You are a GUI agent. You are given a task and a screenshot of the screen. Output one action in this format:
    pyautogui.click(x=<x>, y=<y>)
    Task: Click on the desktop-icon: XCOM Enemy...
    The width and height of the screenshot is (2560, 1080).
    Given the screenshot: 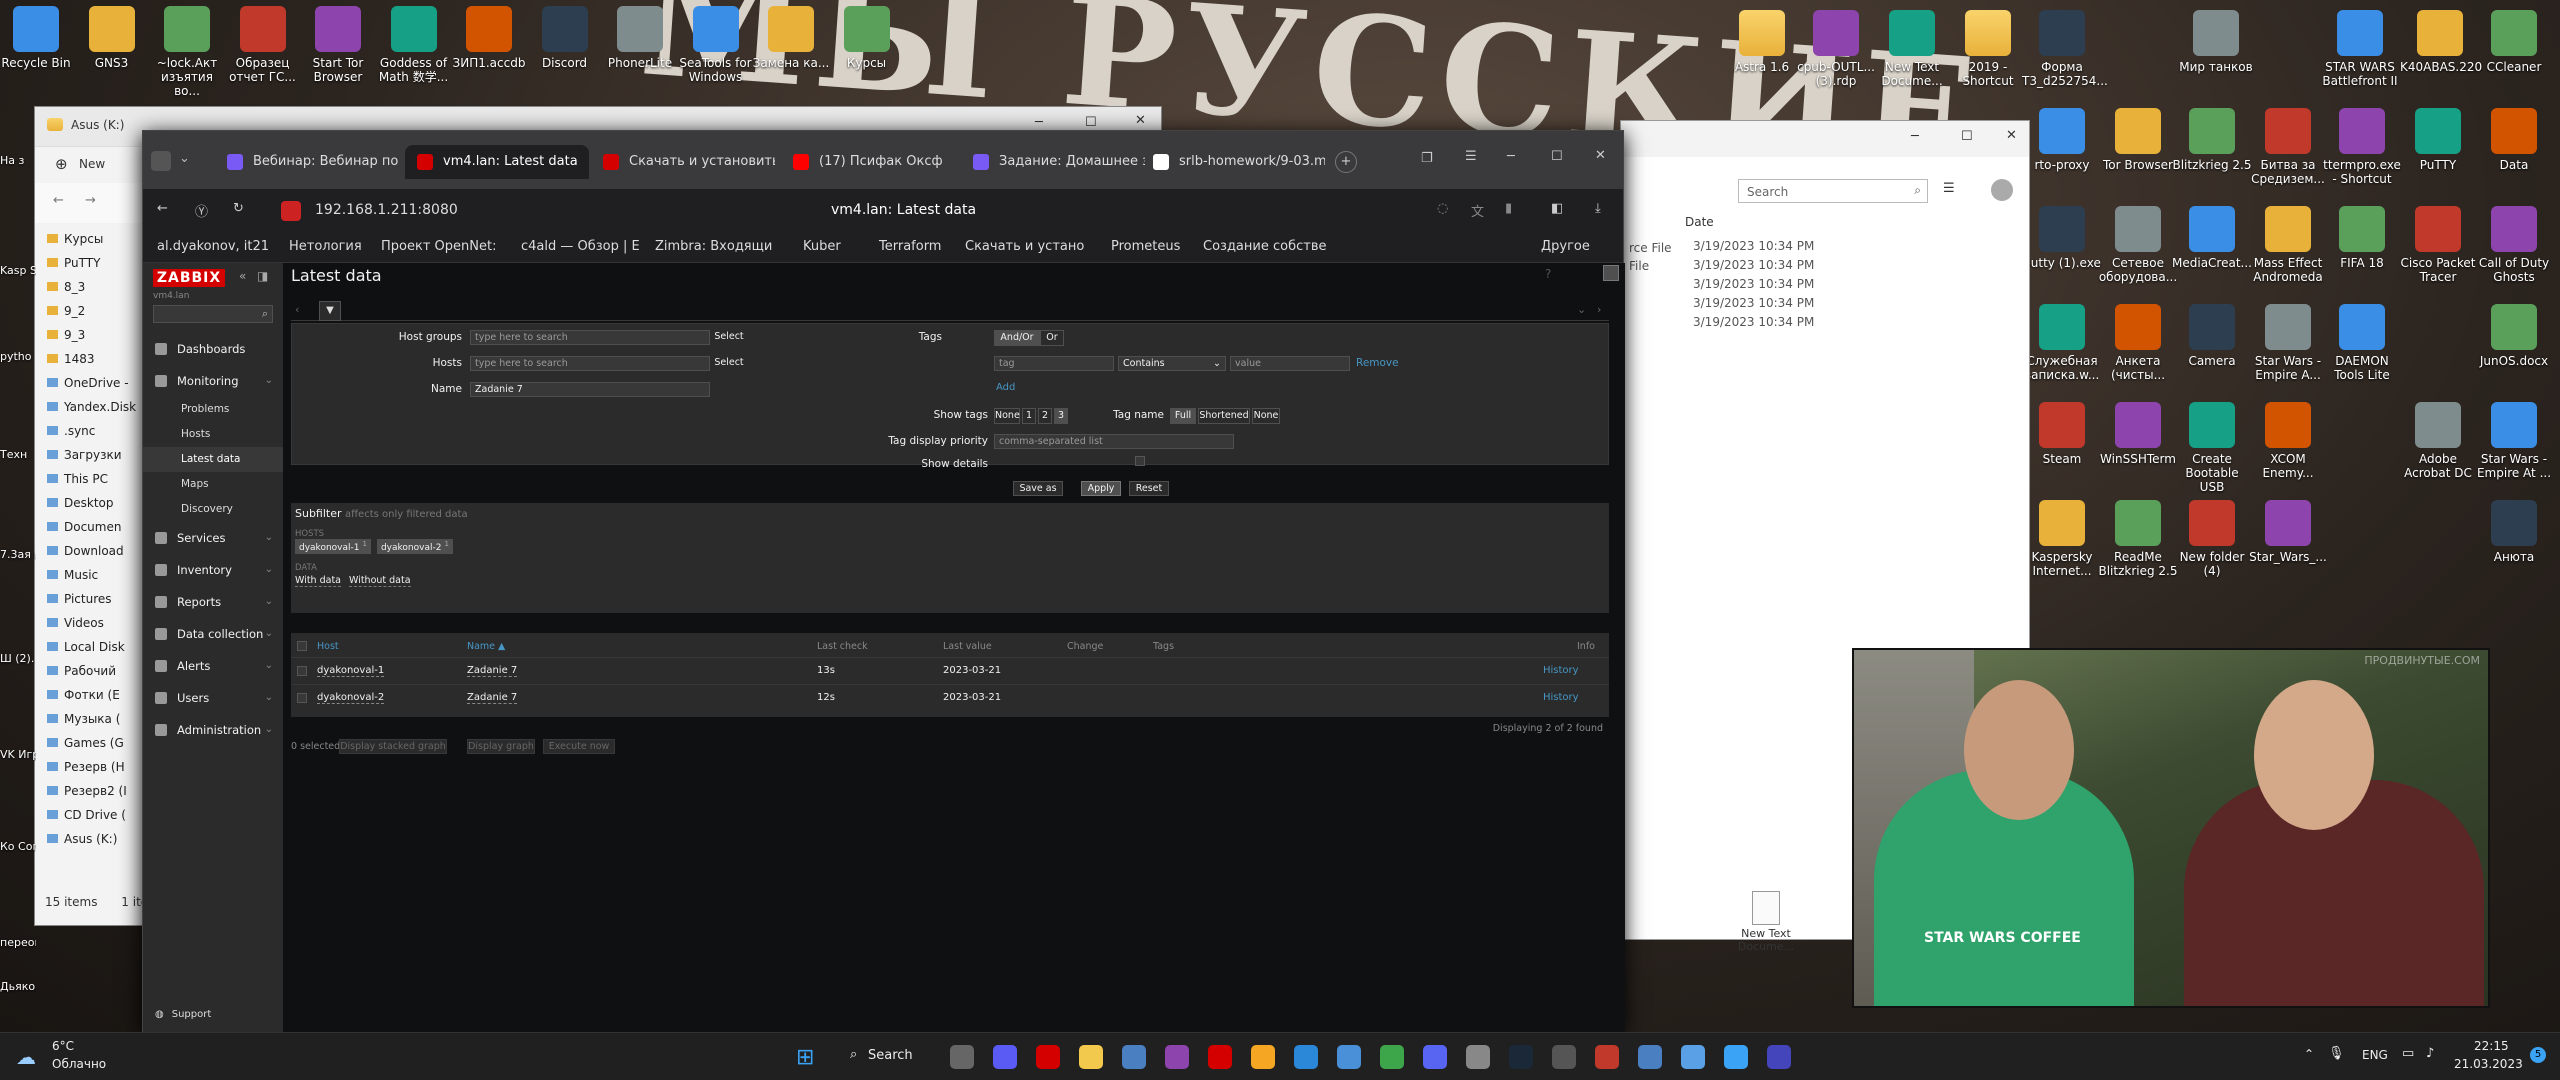 What is the action you would take?
    pyautogui.click(x=2288, y=441)
    